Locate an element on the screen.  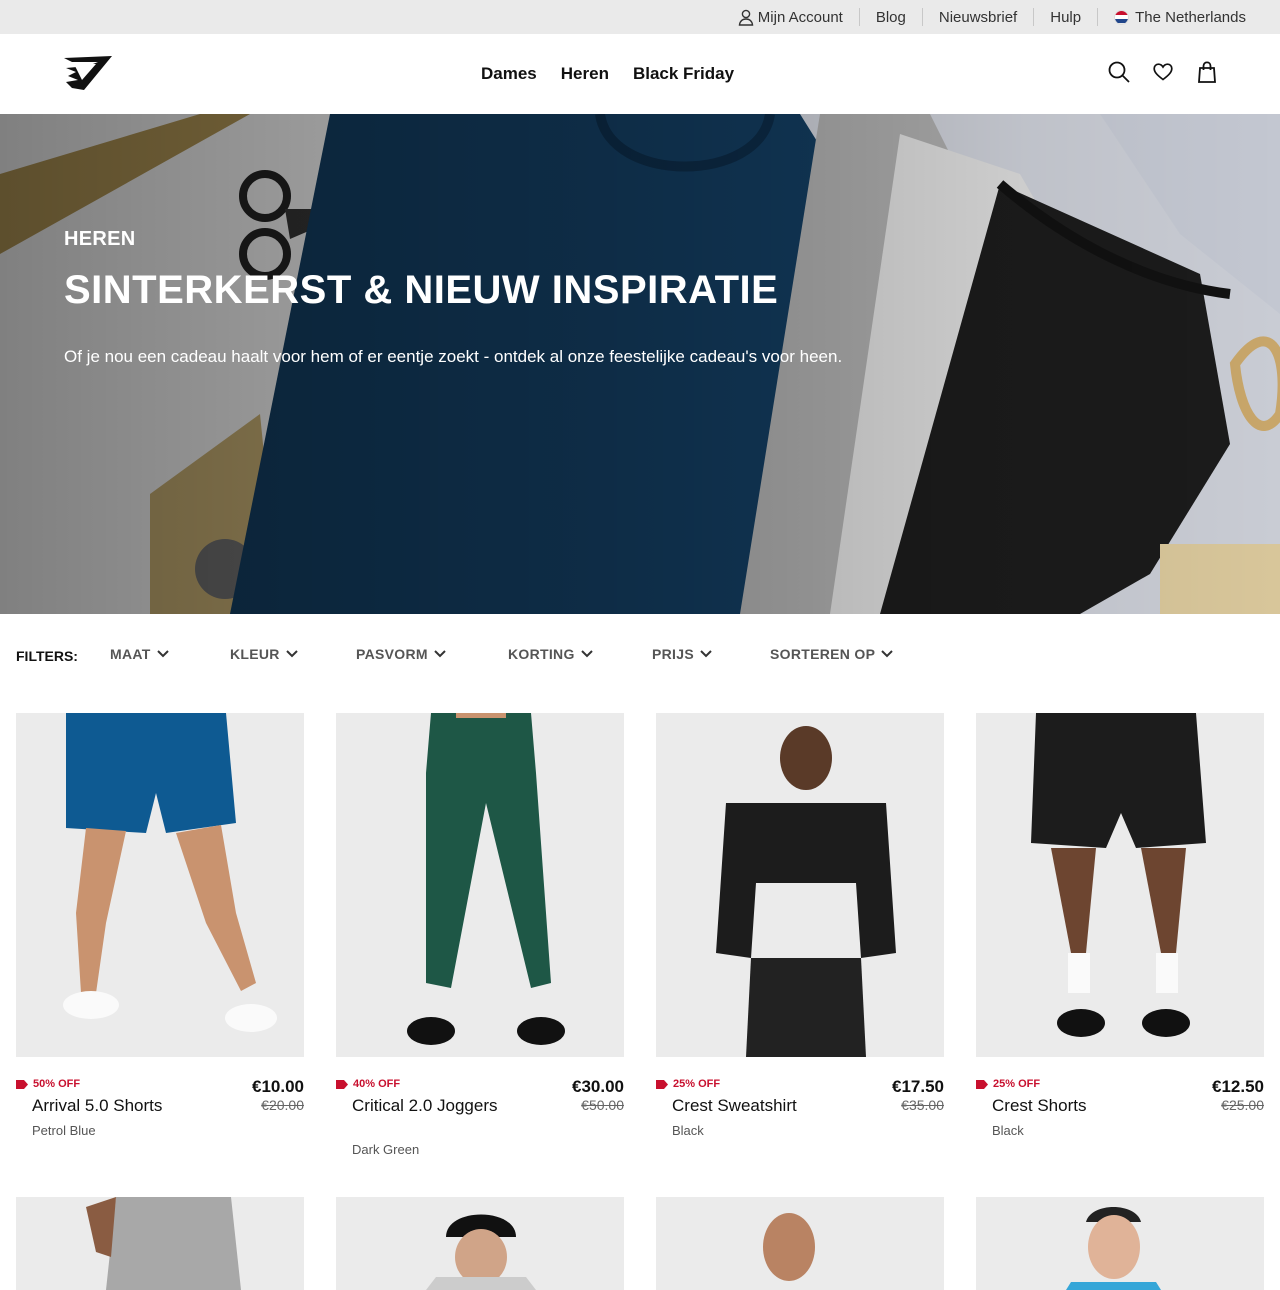
site-header: Dames Heren Black Friday is located at coordinates (640, 74).